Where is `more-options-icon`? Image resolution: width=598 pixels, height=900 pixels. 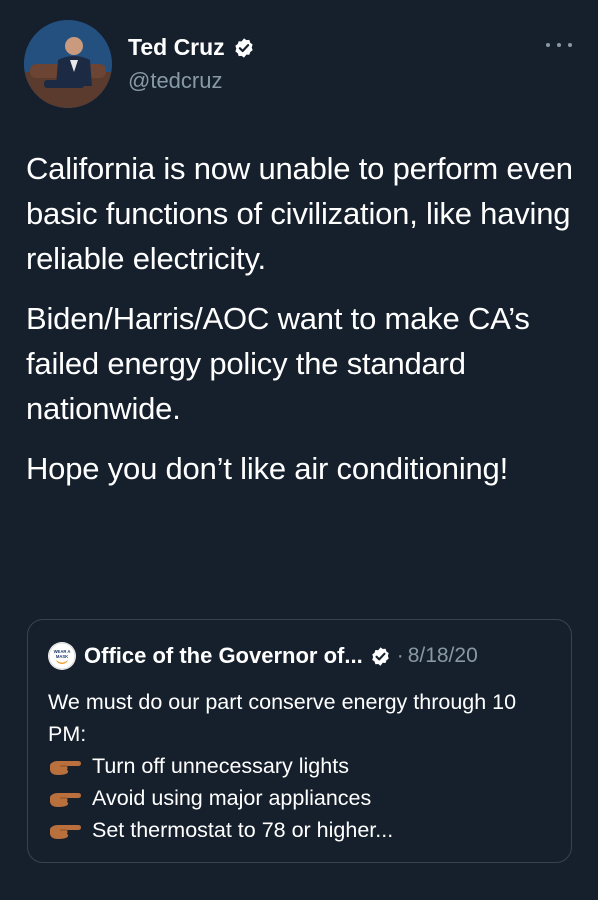
more-options-icon is located at coordinates (559, 45).